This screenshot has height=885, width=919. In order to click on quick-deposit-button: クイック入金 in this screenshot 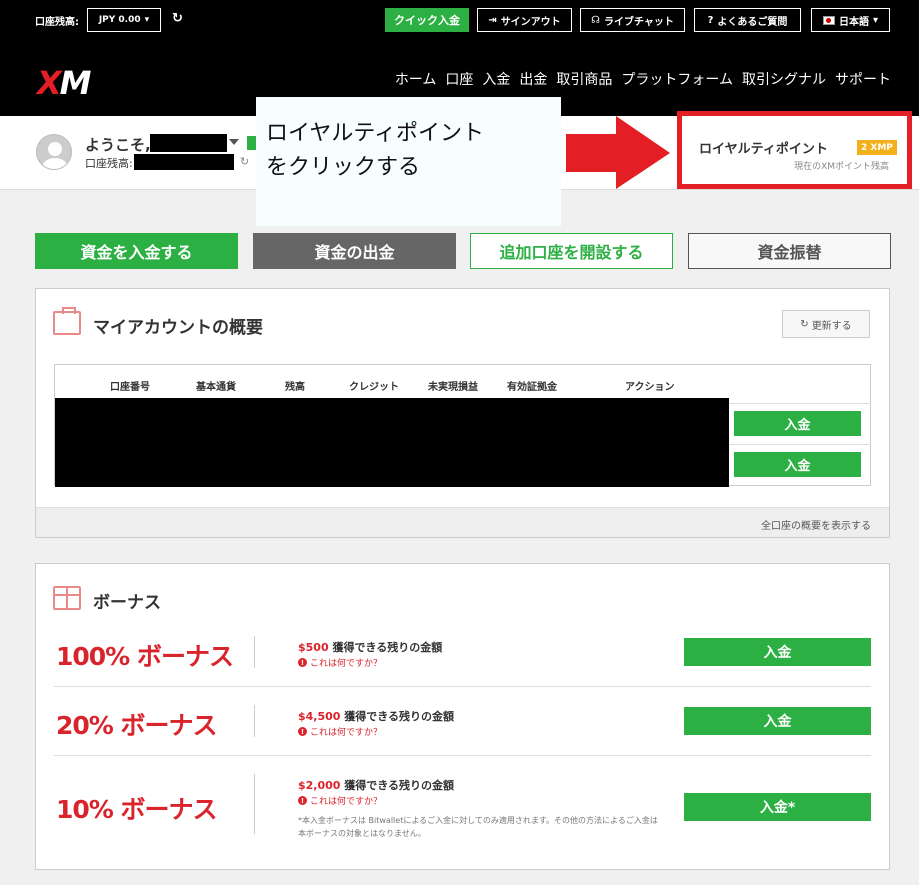, I will do `click(427, 20)`.